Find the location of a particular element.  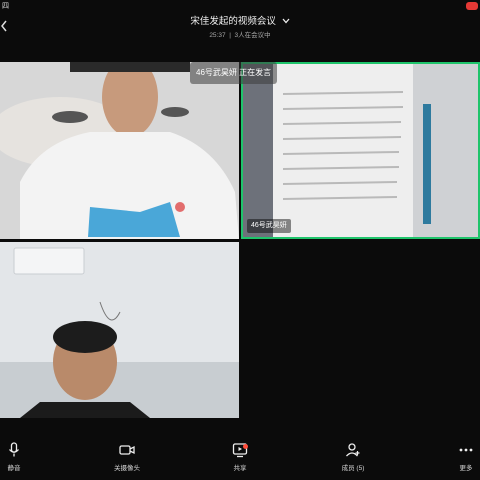

status-date: 四 is located at coordinates (5, 6).